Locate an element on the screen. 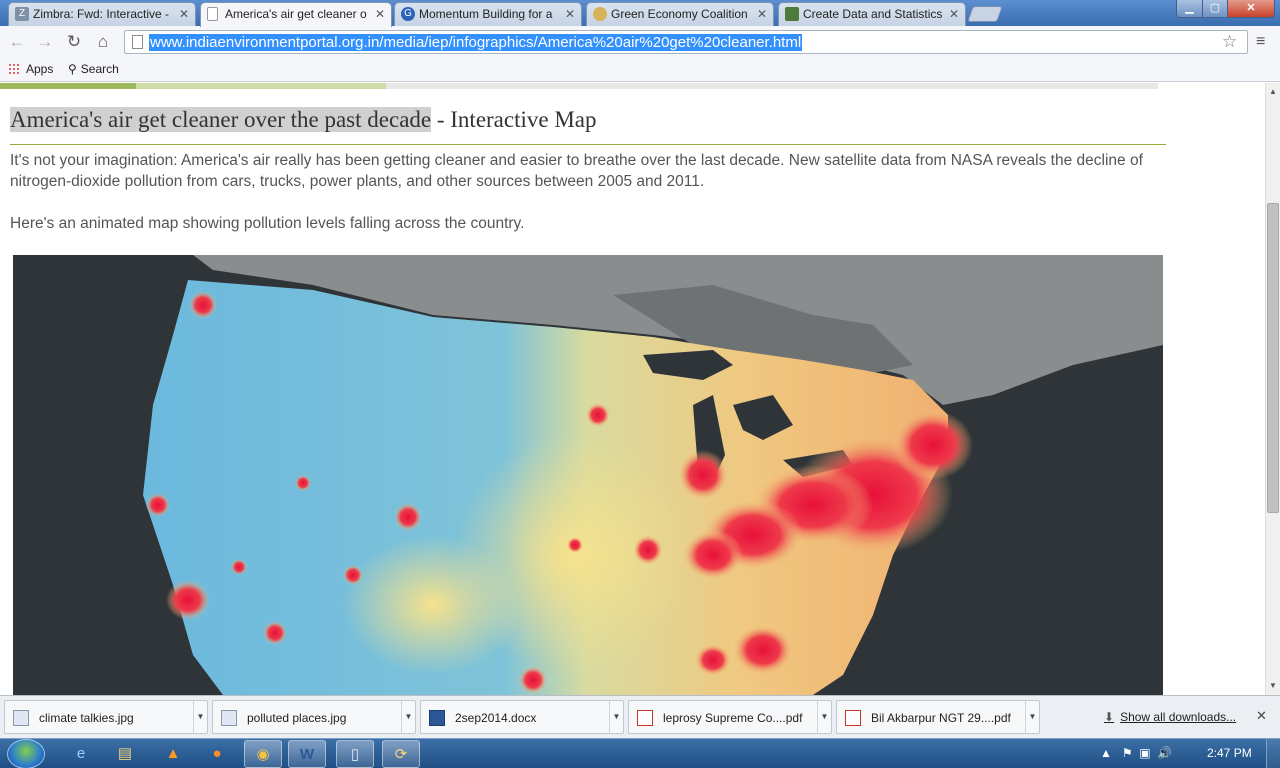  apps-bookmark: Apps is located at coordinates (30, 69).